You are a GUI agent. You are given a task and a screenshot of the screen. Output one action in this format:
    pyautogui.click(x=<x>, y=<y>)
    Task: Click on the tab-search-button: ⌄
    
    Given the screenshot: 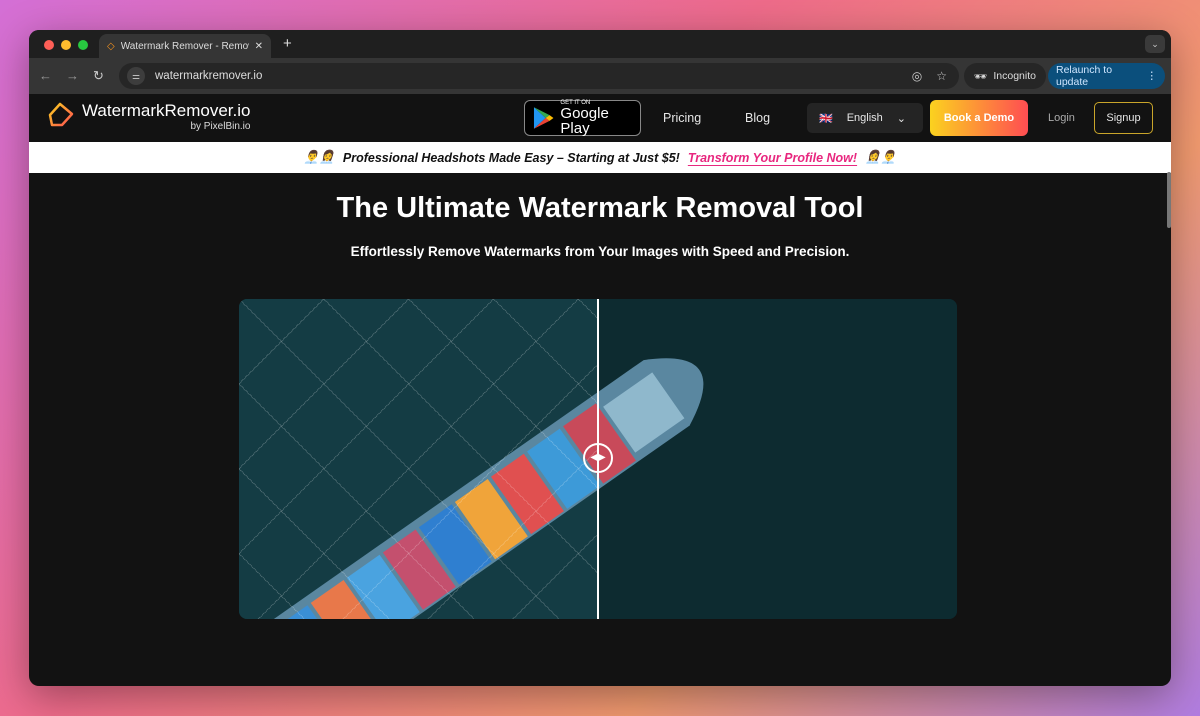 What is the action you would take?
    pyautogui.click(x=1155, y=44)
    